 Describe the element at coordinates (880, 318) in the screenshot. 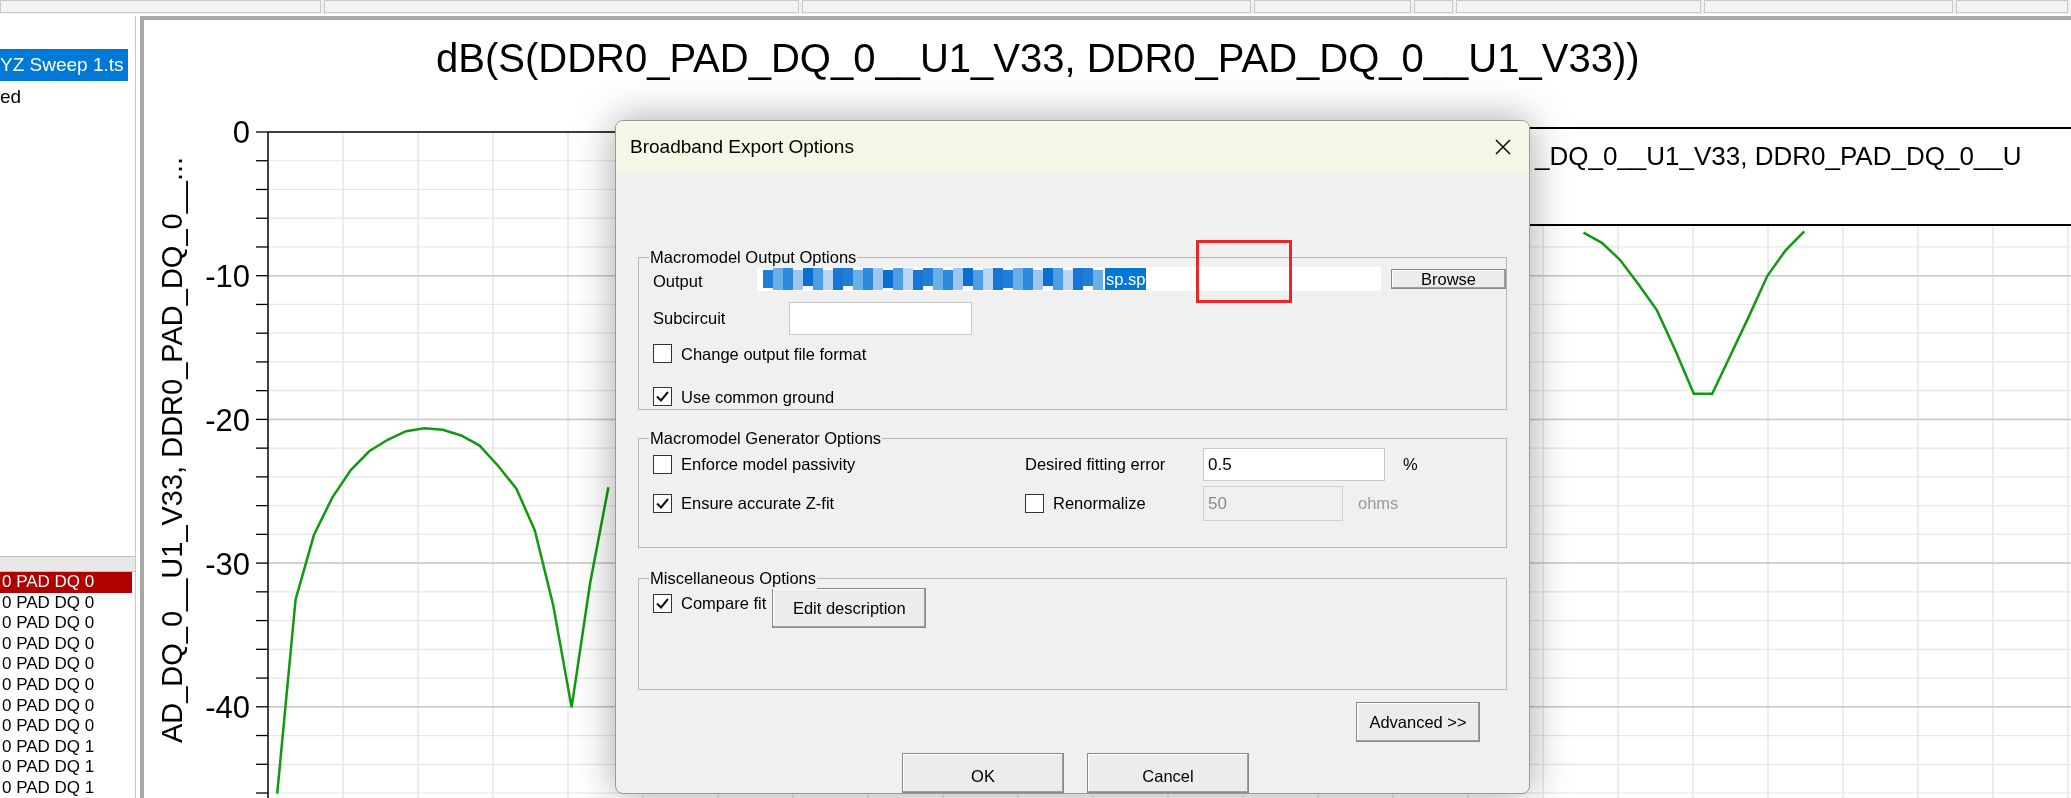

I see `subcircuit-field` at that location.